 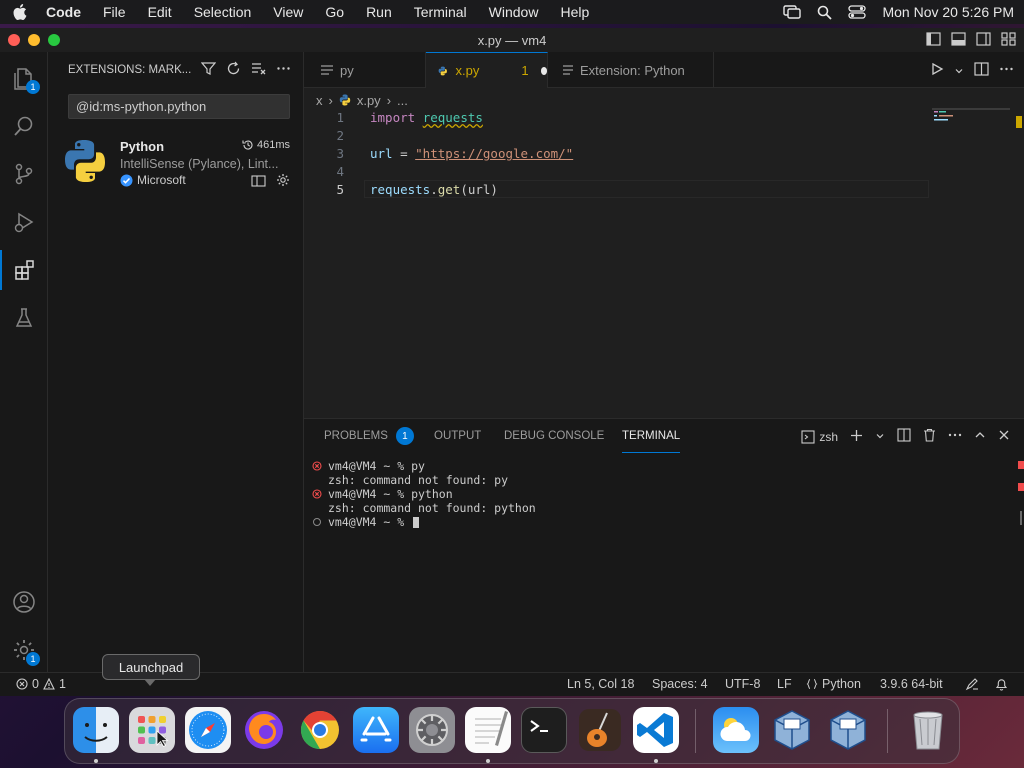 What do you see at coordinates (600, 684) in the screenshot?
I see `cursor-position: Ln 5, Col 18` at bounding box center [600, 684].